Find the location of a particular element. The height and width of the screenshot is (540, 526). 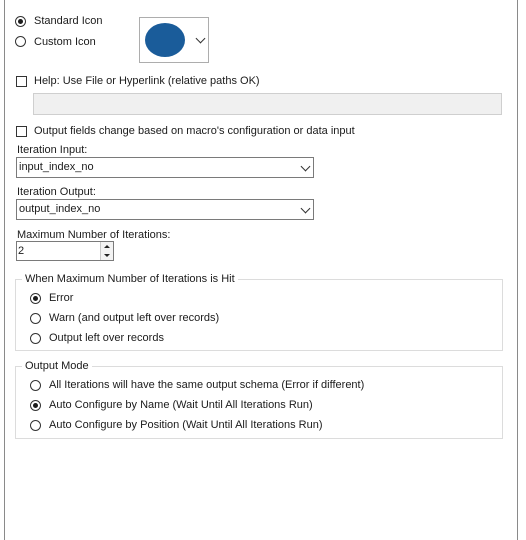

iteration-output-label: Iteration Output: is located at coordinates (56, 192).